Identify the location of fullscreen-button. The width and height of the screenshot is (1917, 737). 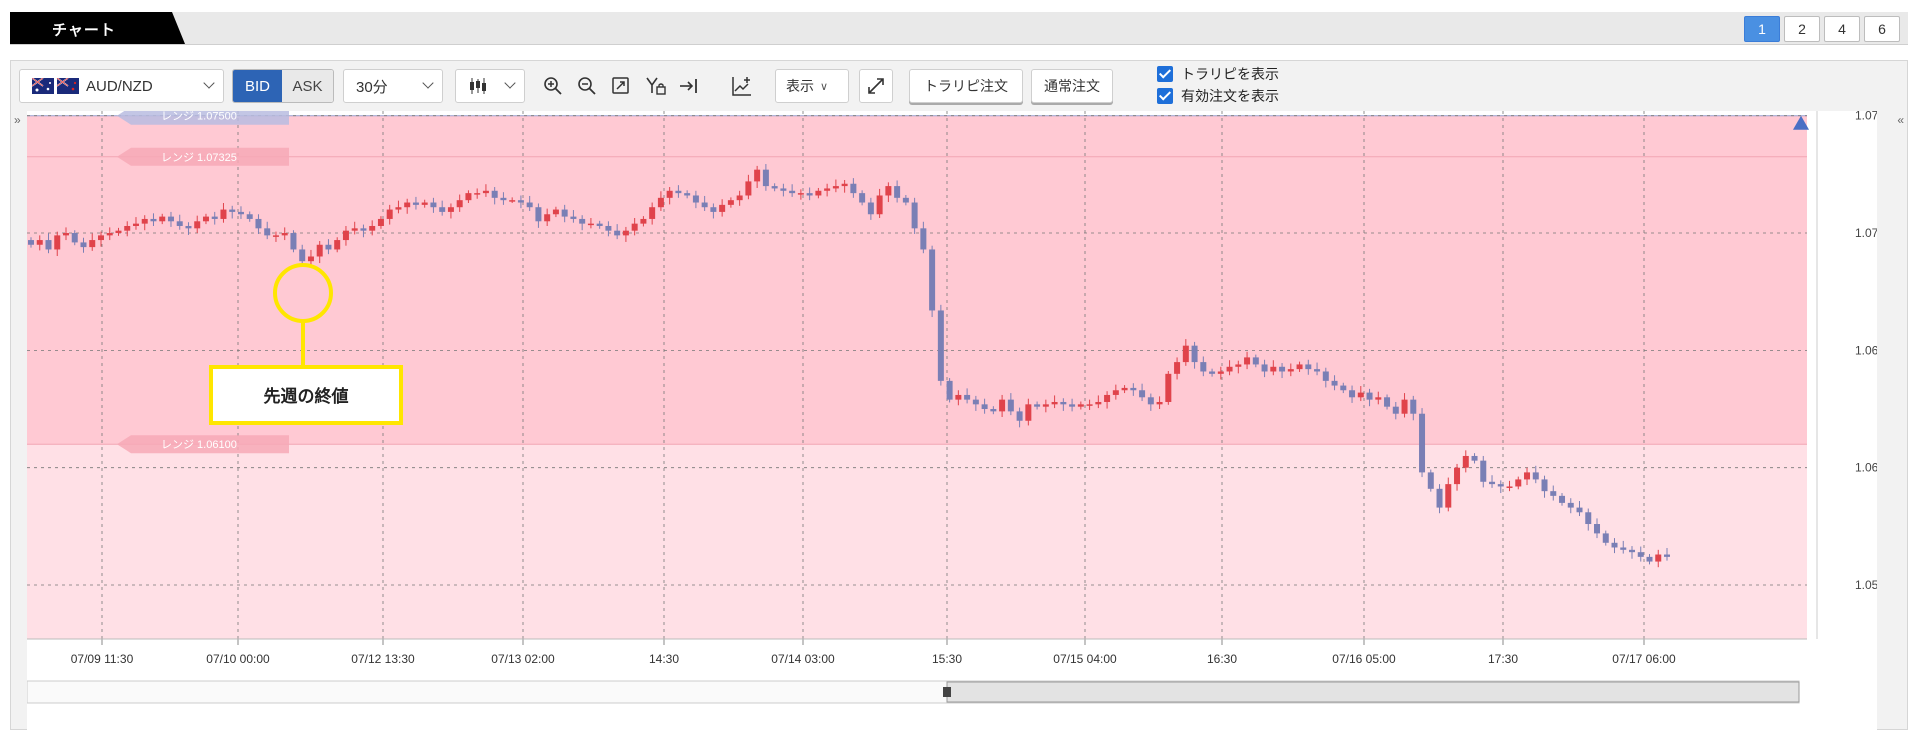
(876, 86).